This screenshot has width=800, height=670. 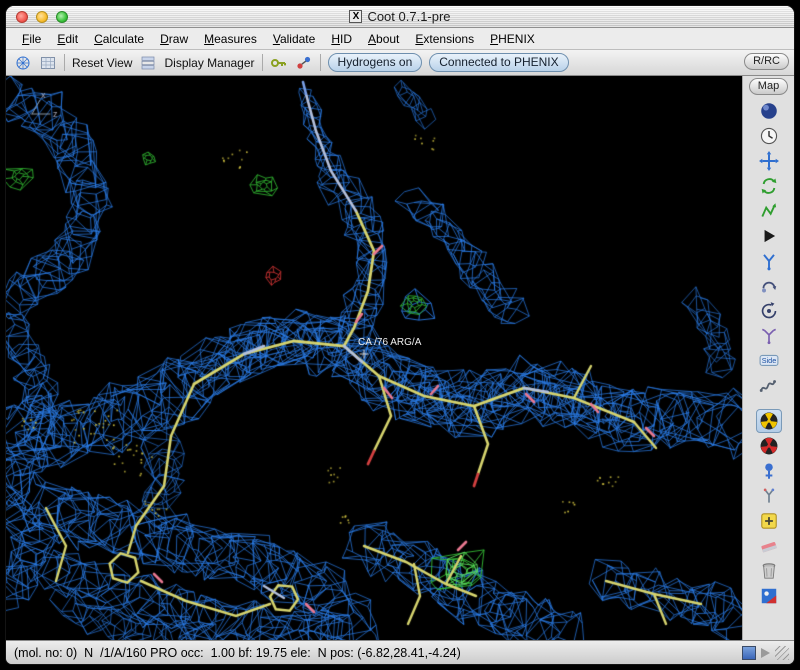 What do you see at coordinates (62, 17) in the screenshot?
I see `zoom-button` at bounding box center [62, 17].